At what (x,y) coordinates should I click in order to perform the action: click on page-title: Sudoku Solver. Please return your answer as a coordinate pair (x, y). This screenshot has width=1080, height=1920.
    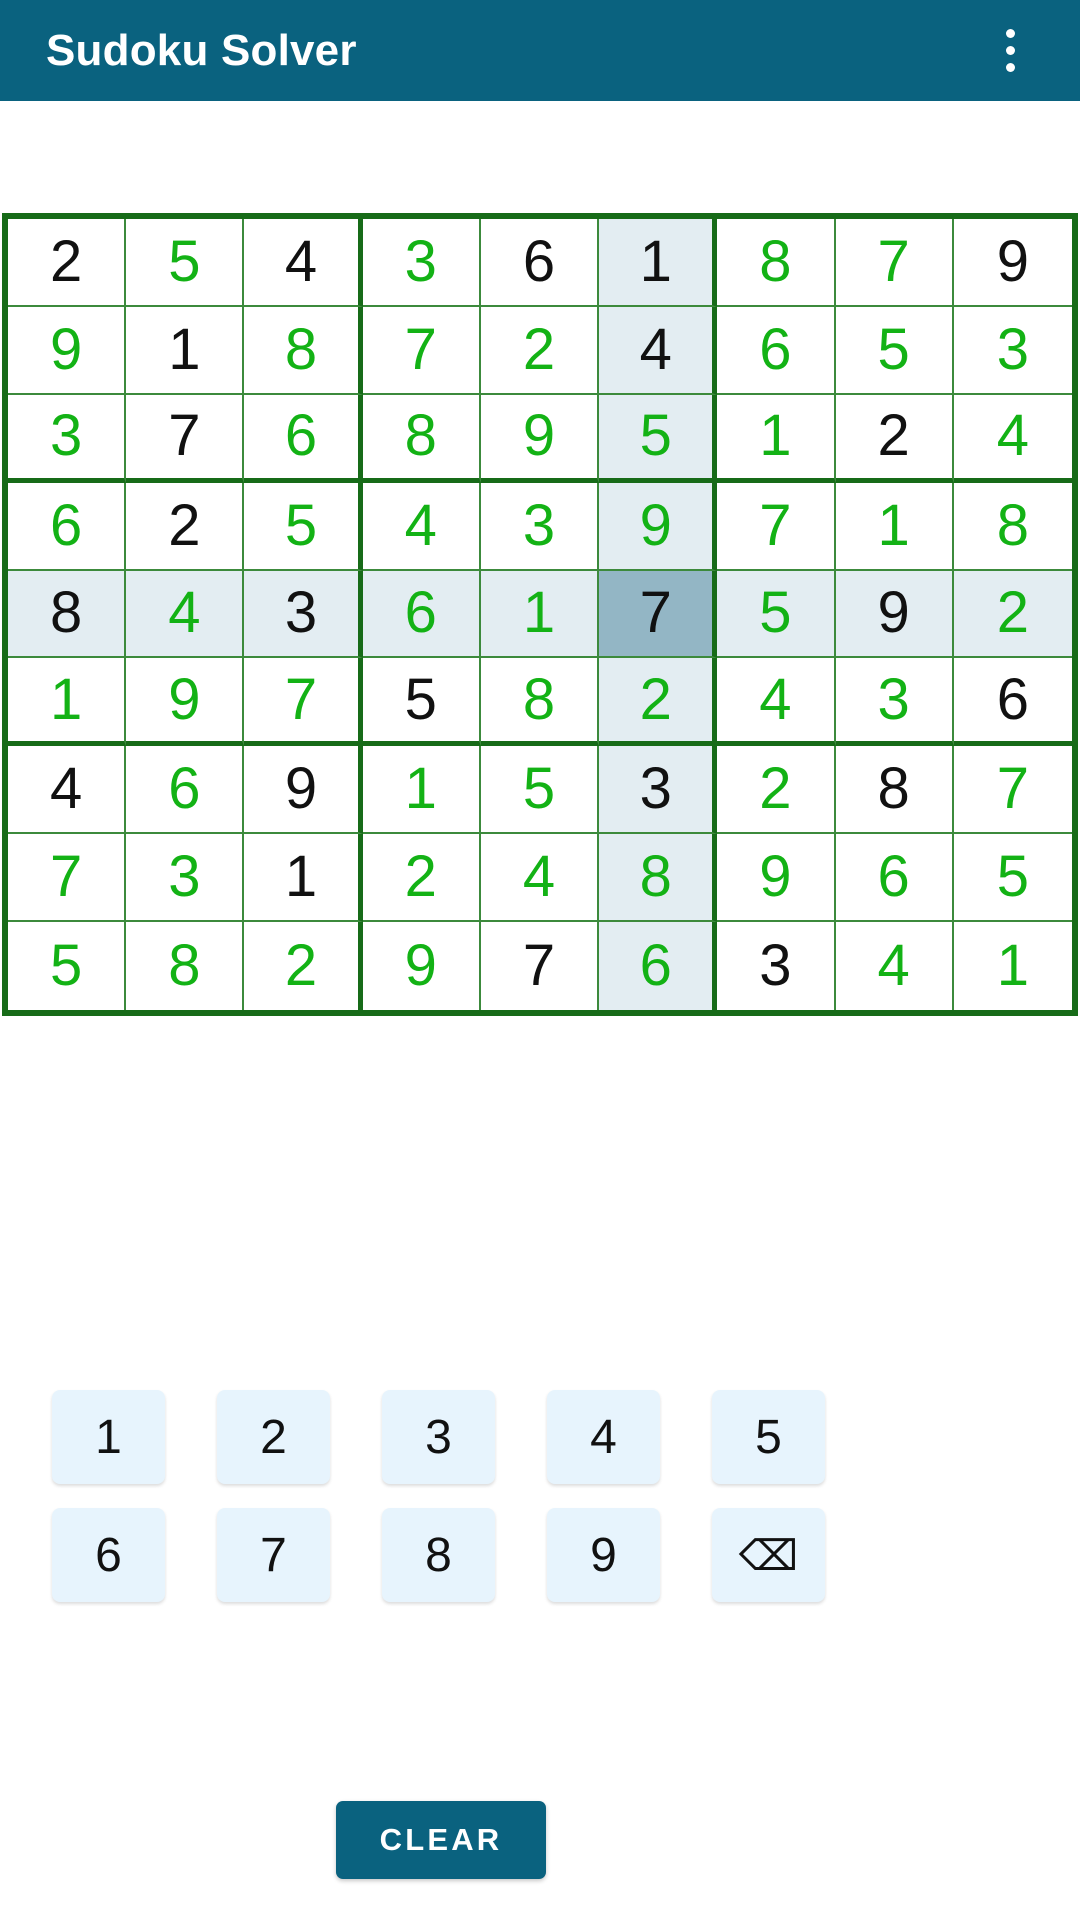
    Looking at the image, I should click on (201, 50).